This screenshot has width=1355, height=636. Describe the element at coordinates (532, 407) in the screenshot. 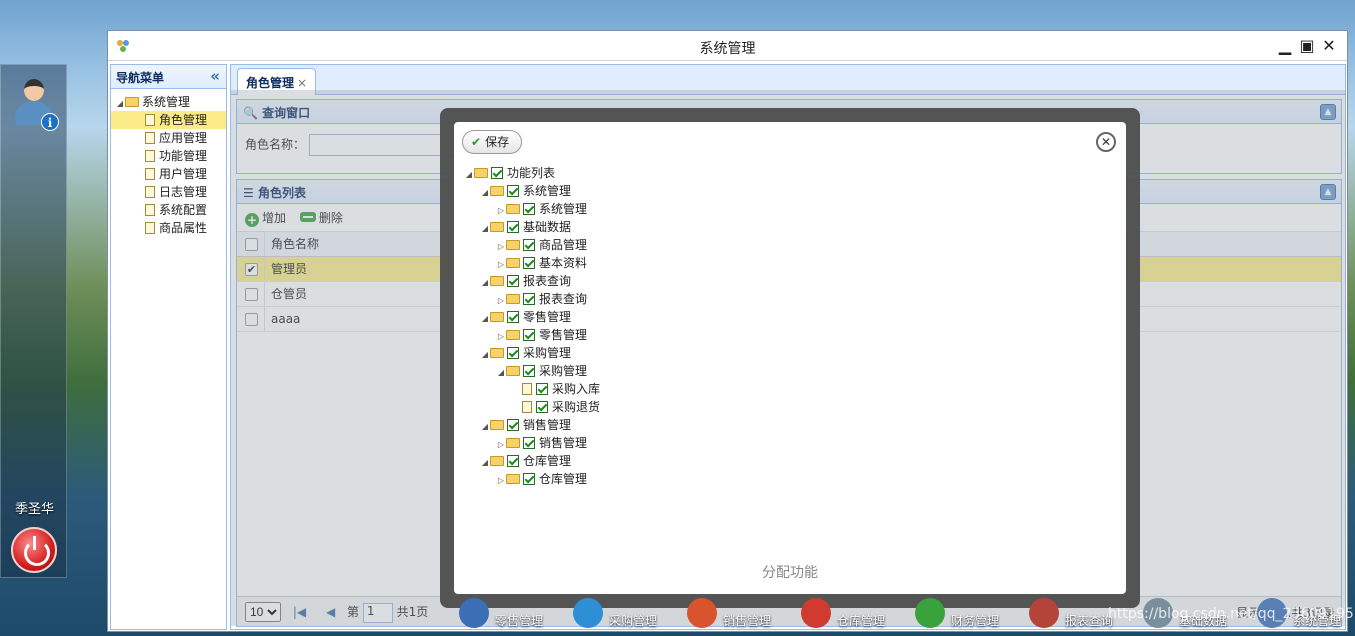

I see `tree-node: 采购退货` at that location.